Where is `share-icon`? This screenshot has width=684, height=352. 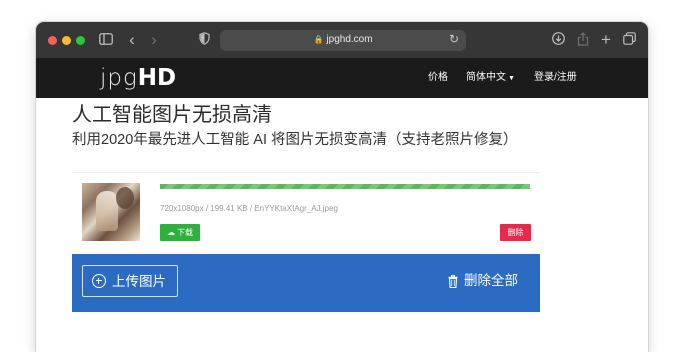 share-icon is located at coordinates (583, 40).